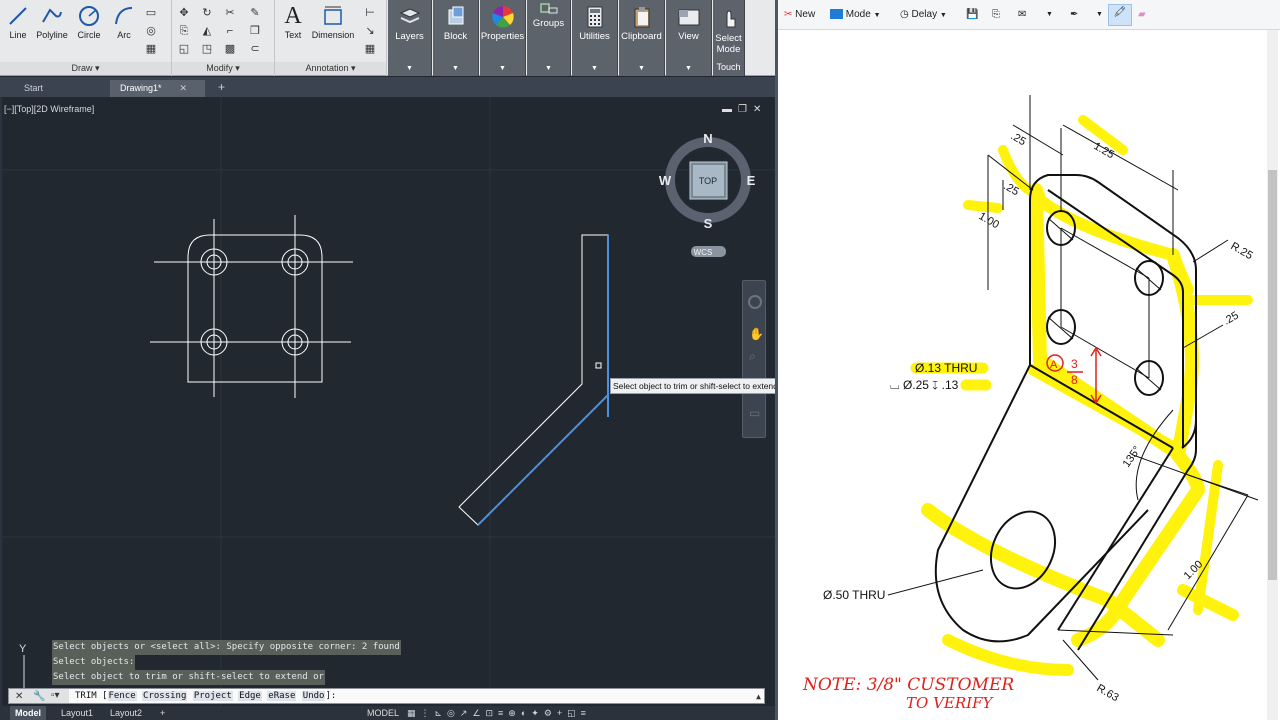 Image resolution: width=1280 pixels, height=720 pixels. What do you see at coordinates (755, 302) in the screenshot?
I see `steering-wheel-icon` at bounding box center [755, 302].